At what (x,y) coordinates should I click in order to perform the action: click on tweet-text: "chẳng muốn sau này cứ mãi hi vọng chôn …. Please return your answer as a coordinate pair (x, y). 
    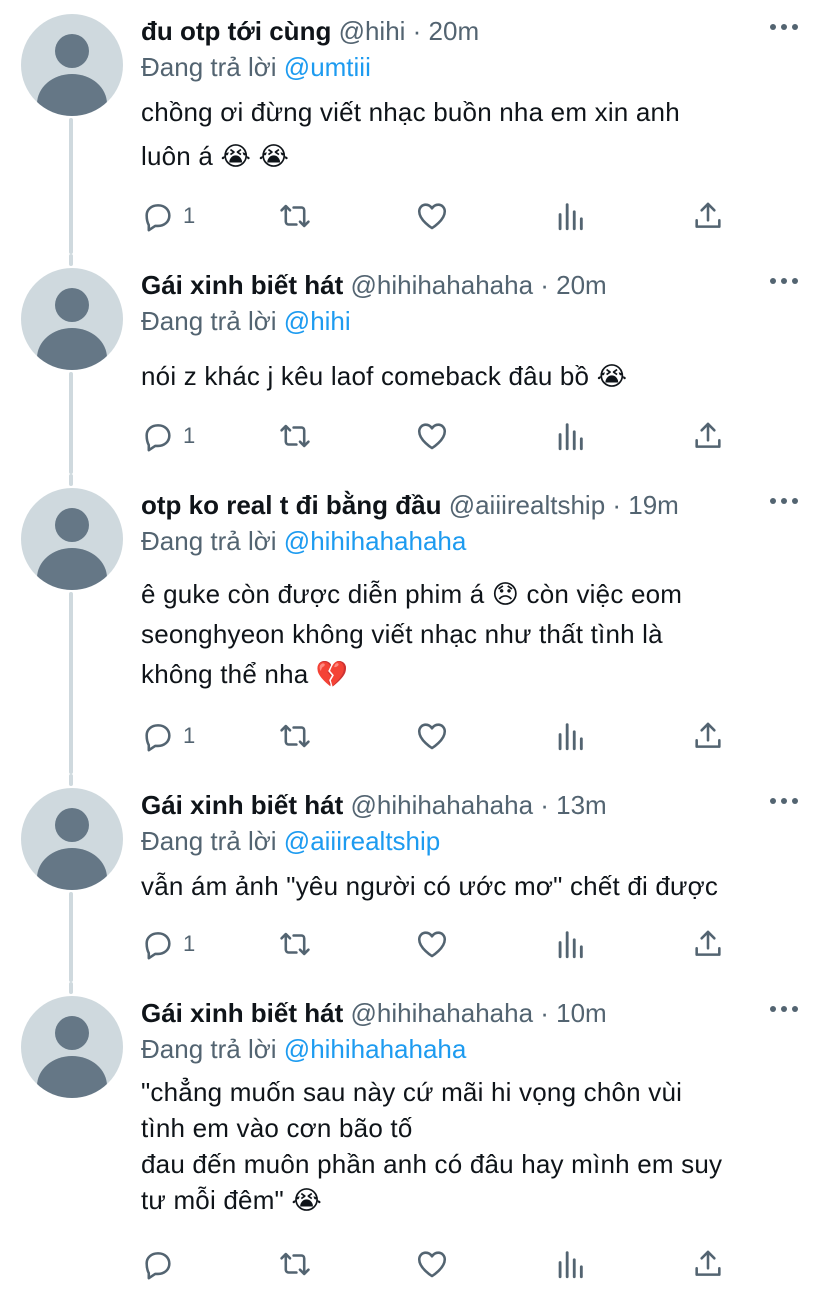
    Looking at the image, I should click on (432, 1146).